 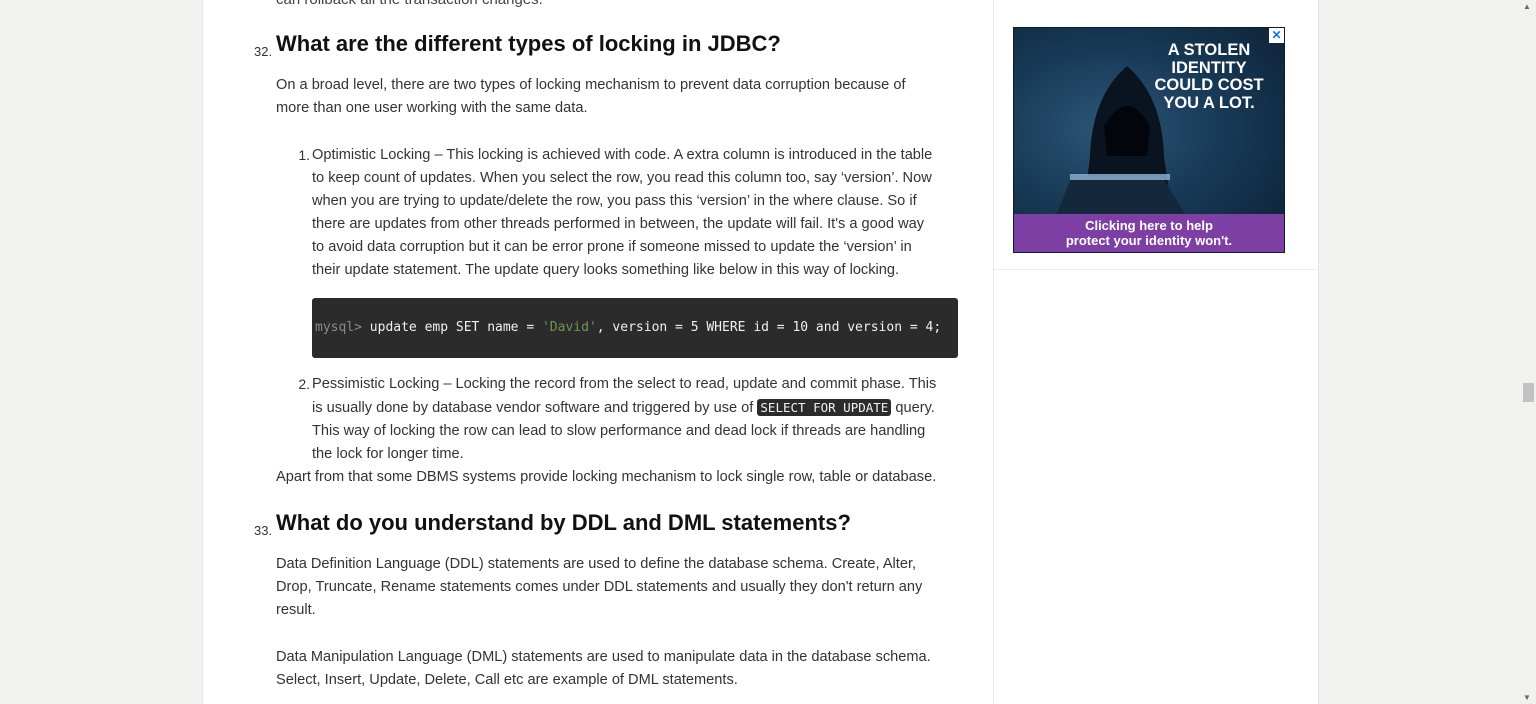 I want to click on scrollbar-thumb, so click(x=1528, y=392).